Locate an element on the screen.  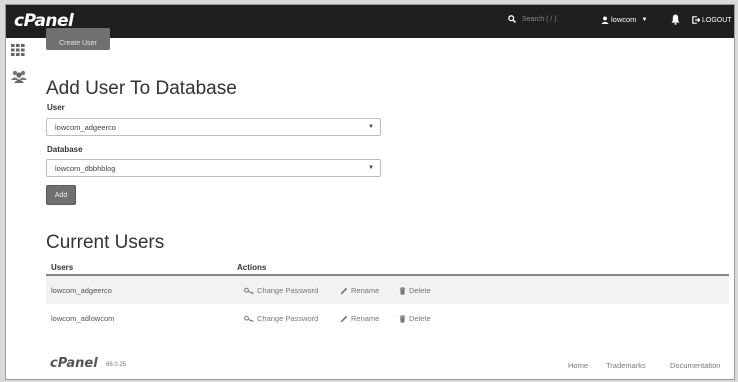
user-label: User is located at coordinates (56, 107).